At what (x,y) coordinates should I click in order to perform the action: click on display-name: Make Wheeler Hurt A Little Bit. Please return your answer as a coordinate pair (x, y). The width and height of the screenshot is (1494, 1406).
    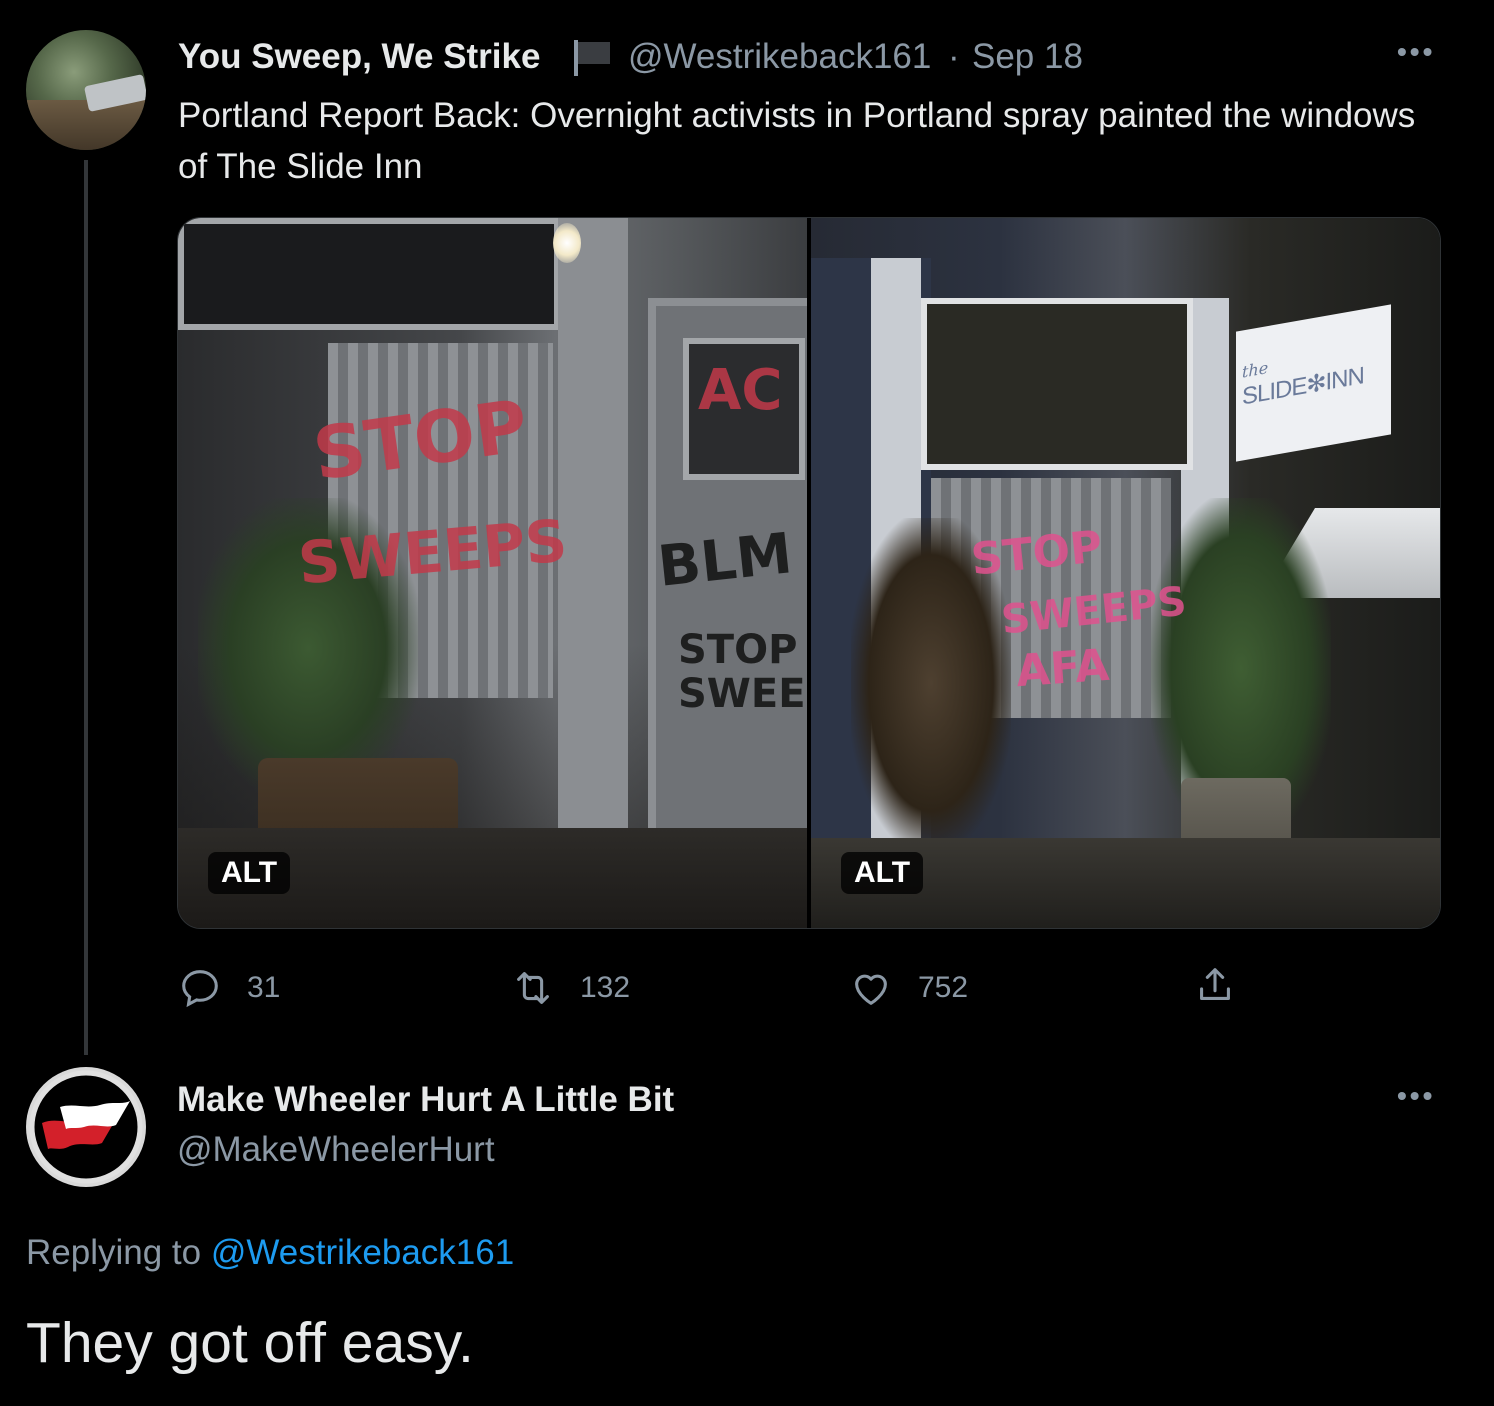
    Looking at the image, I should click on (425, 1100).